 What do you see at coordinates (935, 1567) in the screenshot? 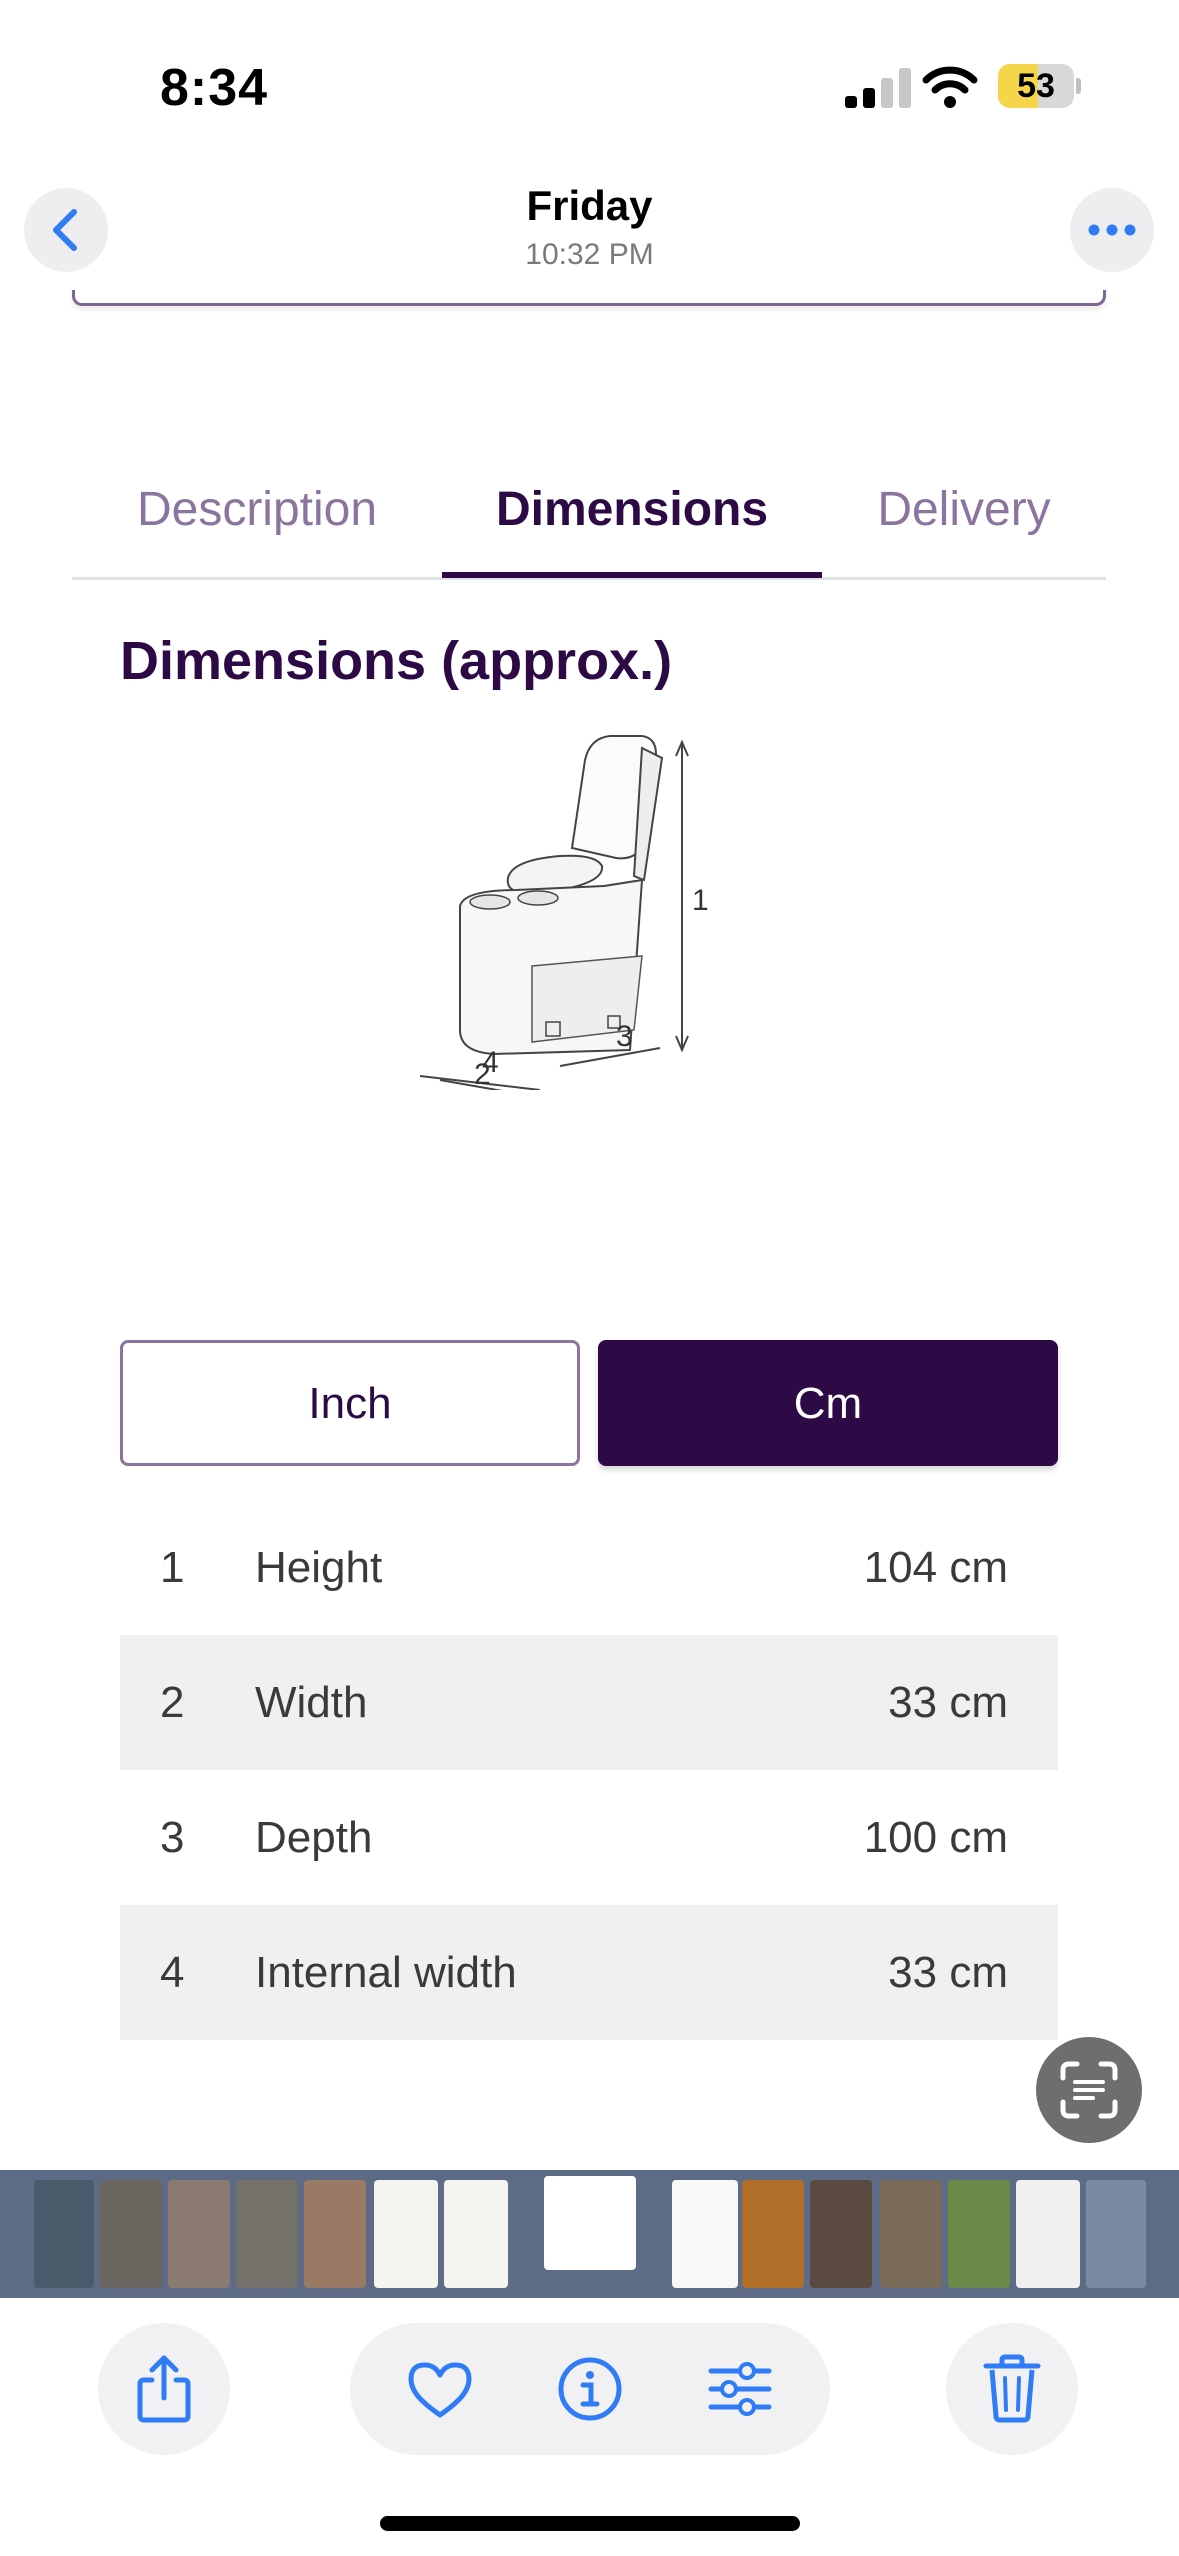
I see `row-value: 104 cm` at bounding box center [935, 1567].